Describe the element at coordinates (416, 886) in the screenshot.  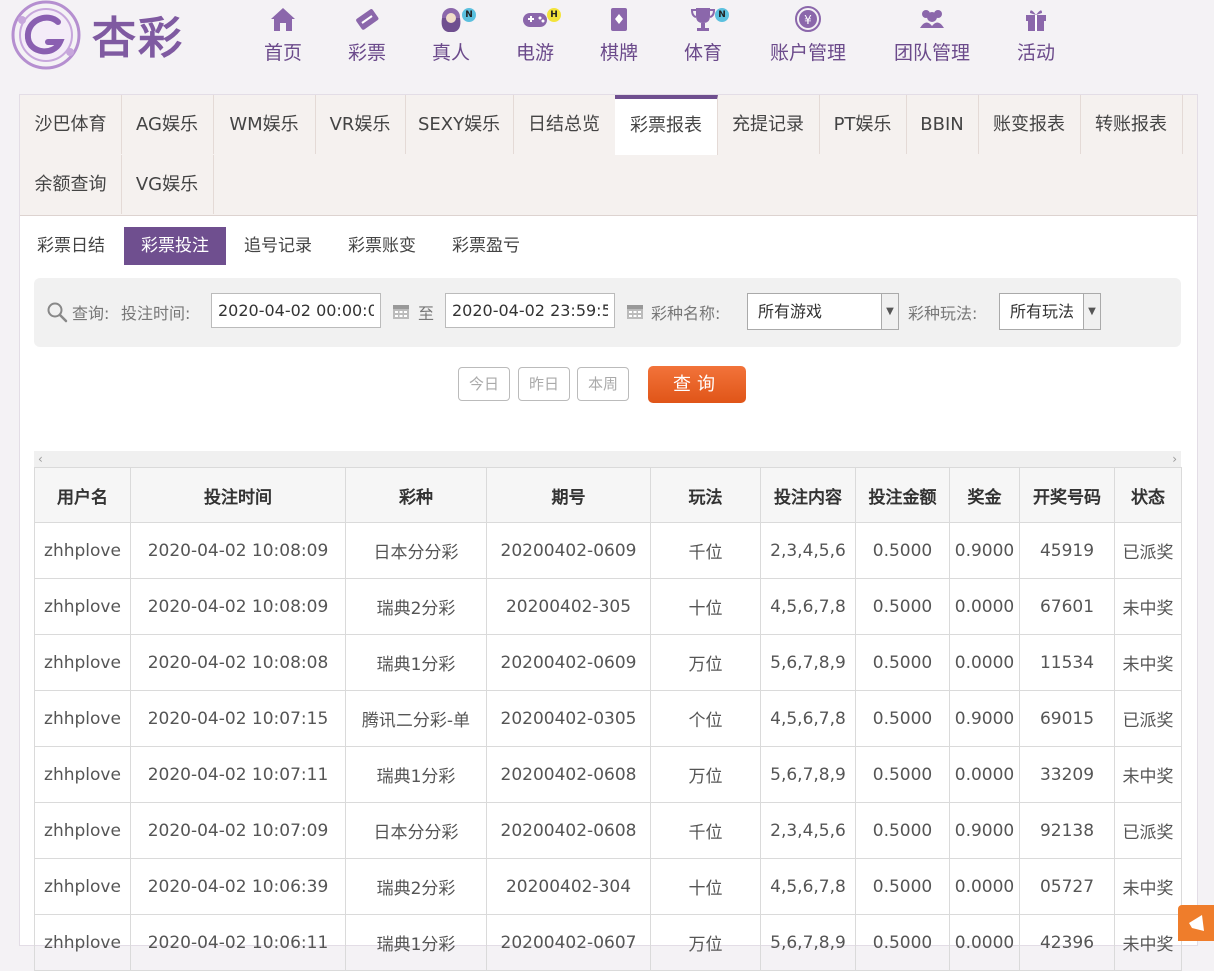
I see `lottery-cell: 瑞典2分彩` at that location.